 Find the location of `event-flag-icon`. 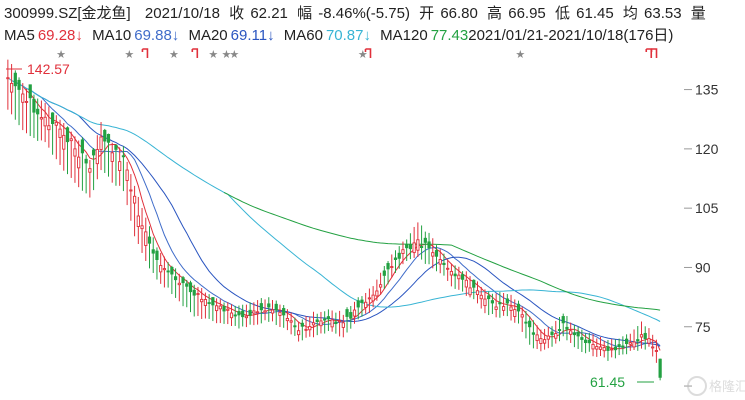

event-flag-icon is located at coordinates (649, 53).